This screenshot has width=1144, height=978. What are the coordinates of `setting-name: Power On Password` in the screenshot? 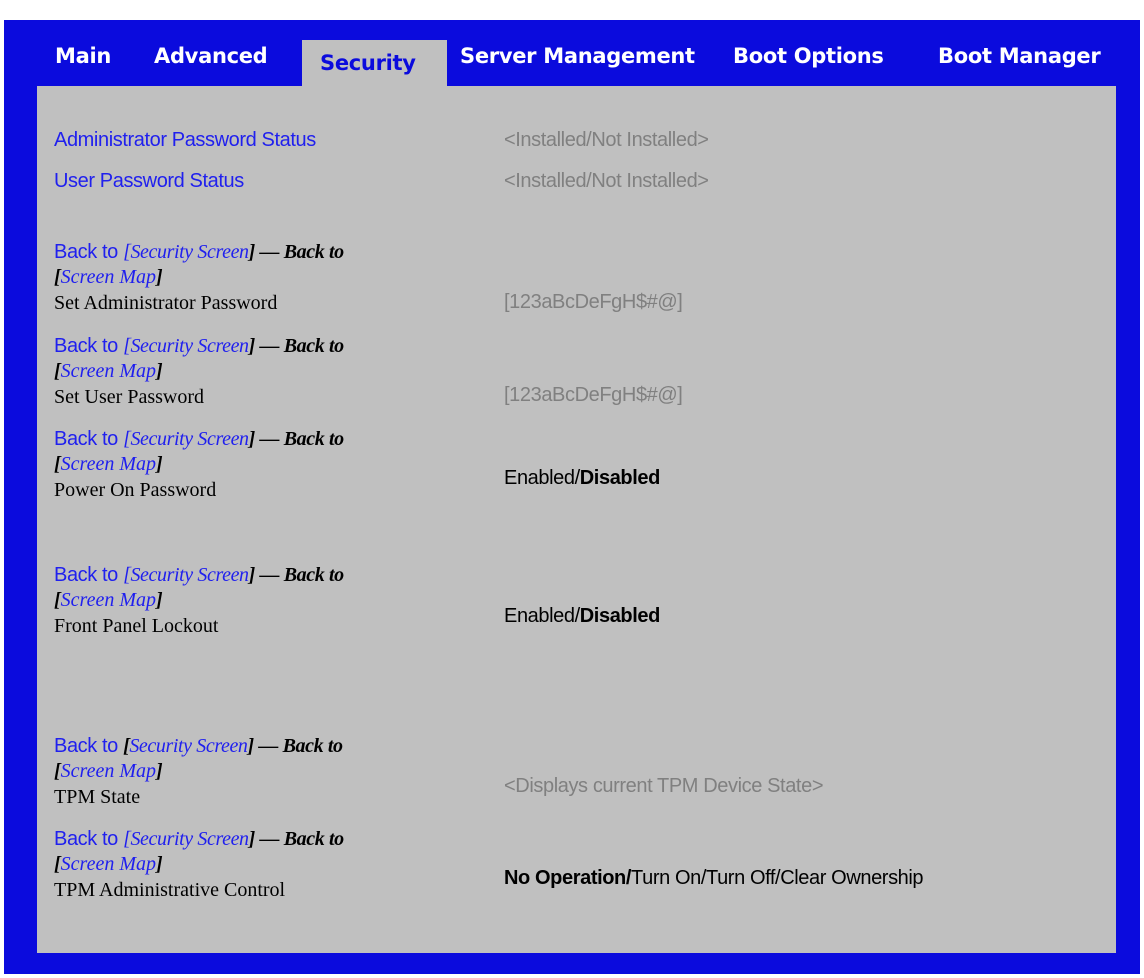 It's located at (135, 490).